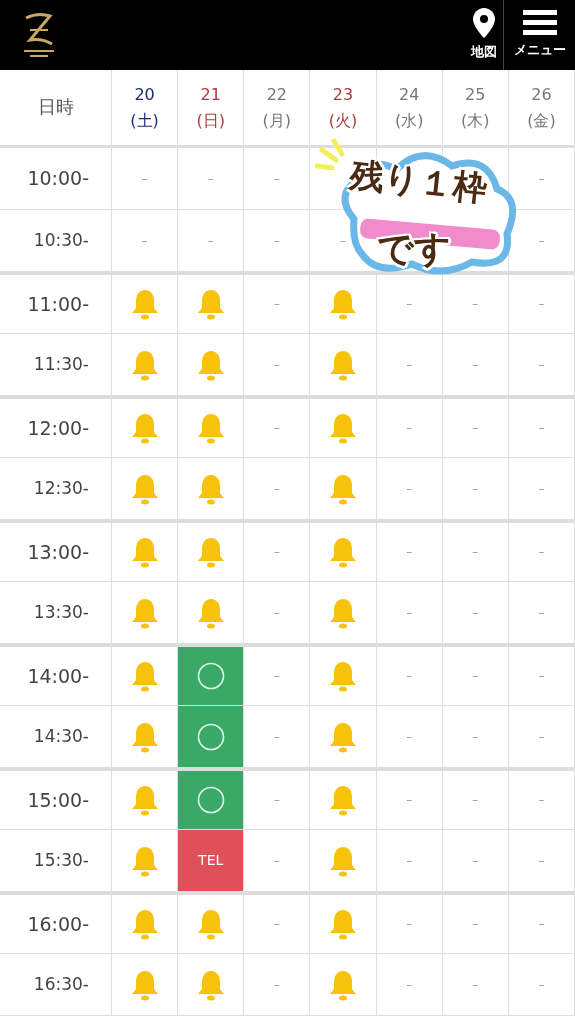  I want to click on day-weekday: (土), so click(144, 120).